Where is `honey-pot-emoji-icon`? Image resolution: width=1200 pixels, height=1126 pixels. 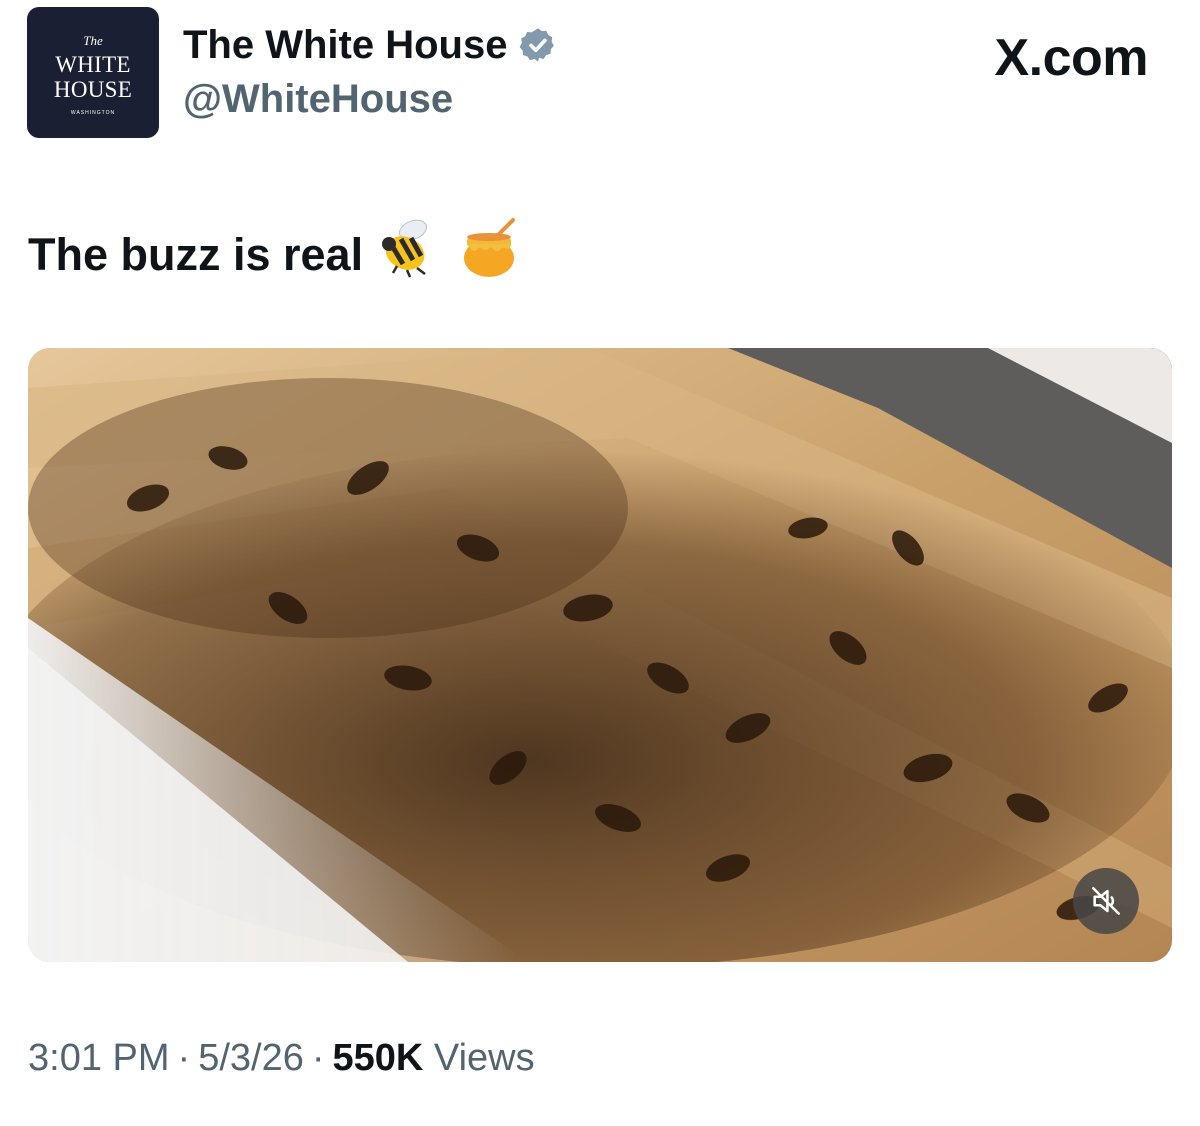
honey-pot-emoji-icon is located at coordinates (490, 254).